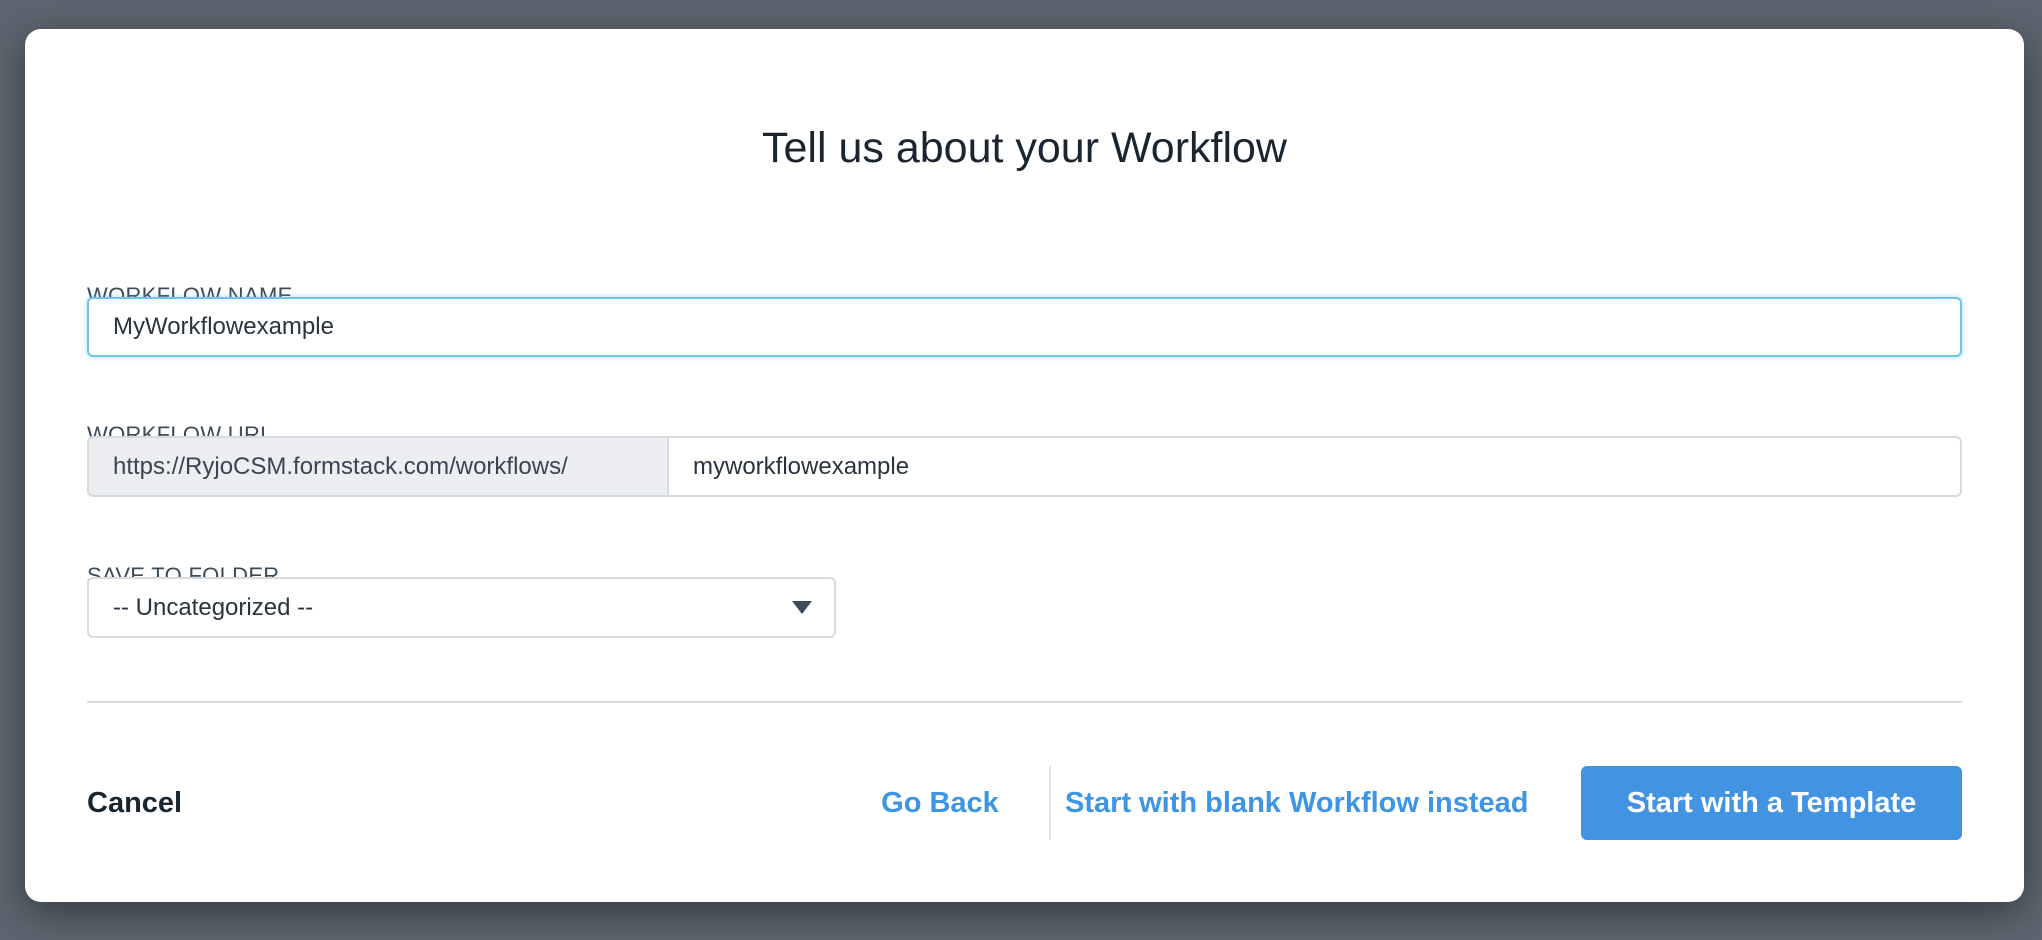 The image size is (2042, 940). I want to click on divider, so click(1024, 702).